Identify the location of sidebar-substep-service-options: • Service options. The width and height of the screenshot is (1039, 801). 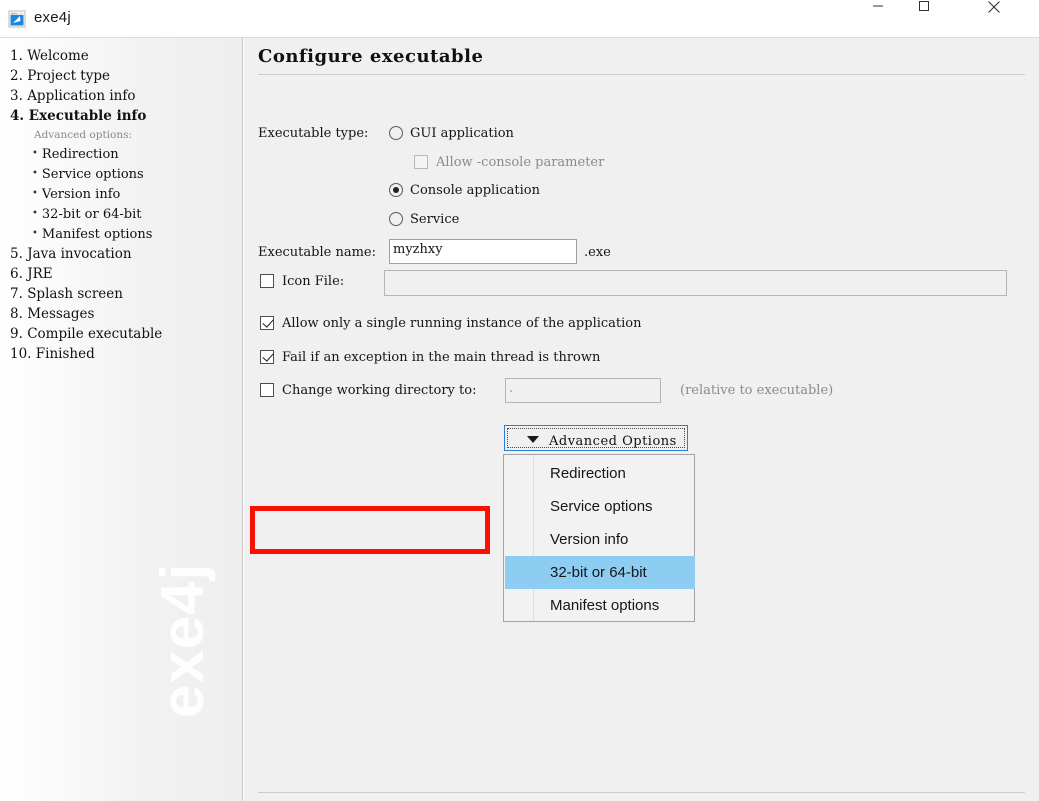
(123, 174).